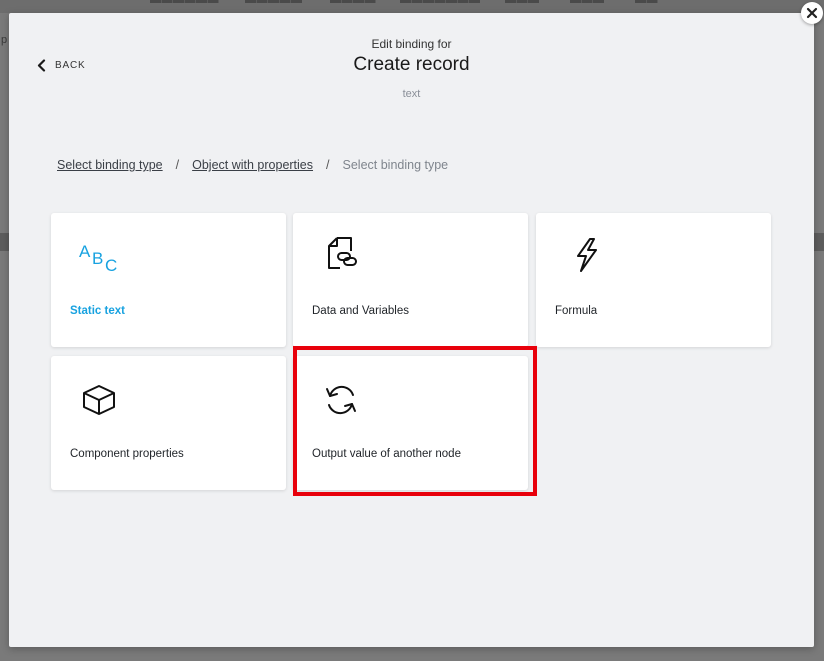 This screenshot has width=824, height=661. What do you see at coordinates (97, 311) in the screenshot?
I see `card-label: Static text` at bounding box center [97, 311].